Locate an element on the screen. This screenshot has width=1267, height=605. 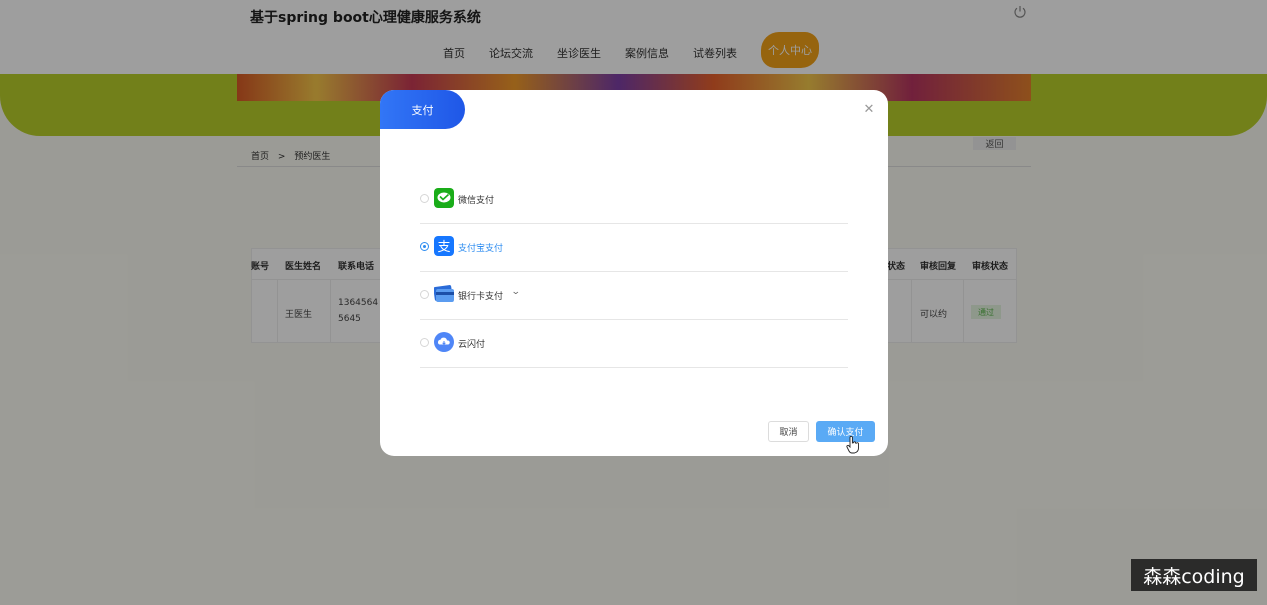
close-icon: ✕ is located at coordinates (869, 110).